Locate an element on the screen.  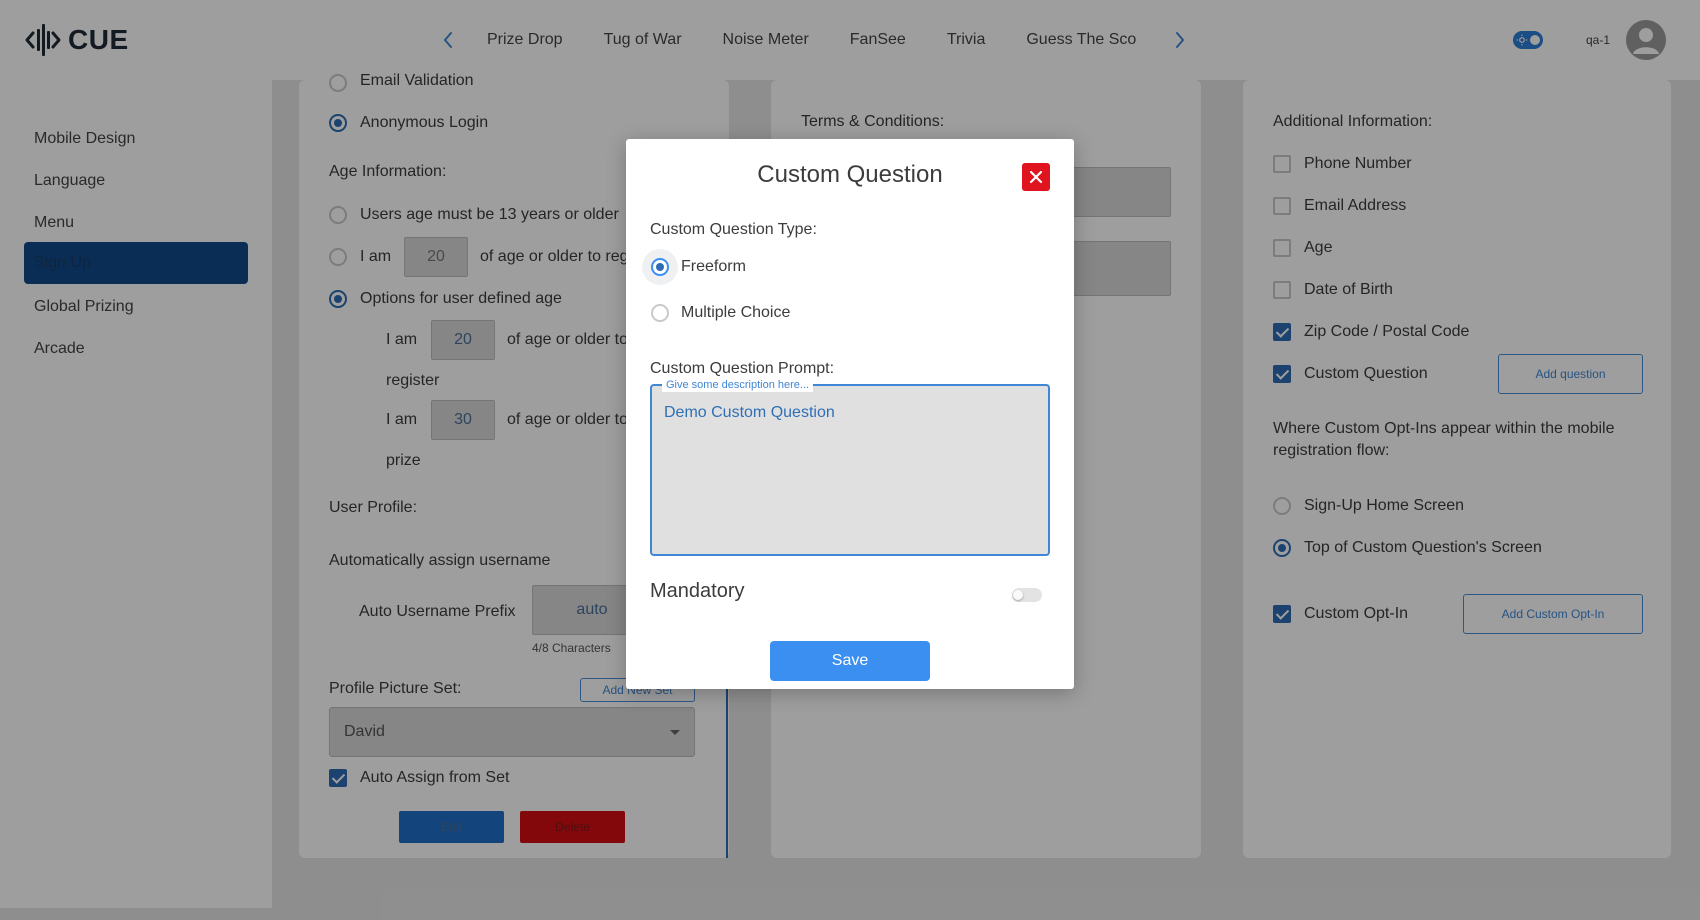
multiple-choice-radio is located at coordinates (660, 313).